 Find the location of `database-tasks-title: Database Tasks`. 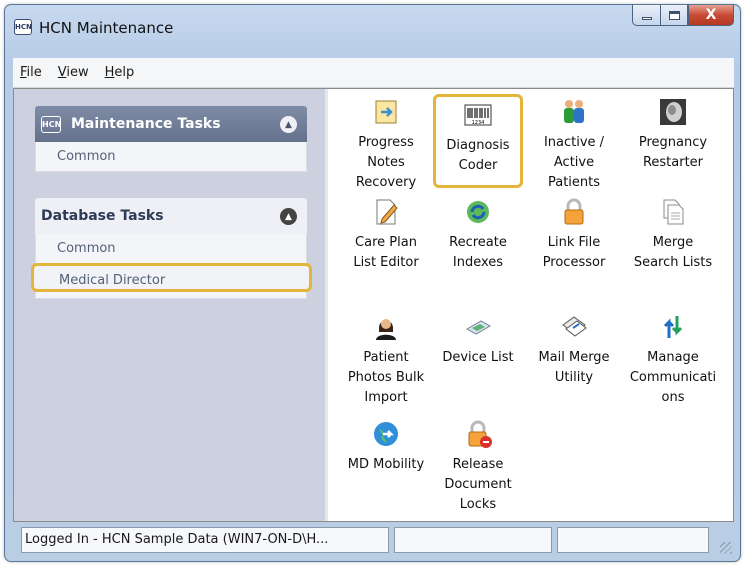

database-tasks-title: Database Tasks is located at coordinates (102, 216).